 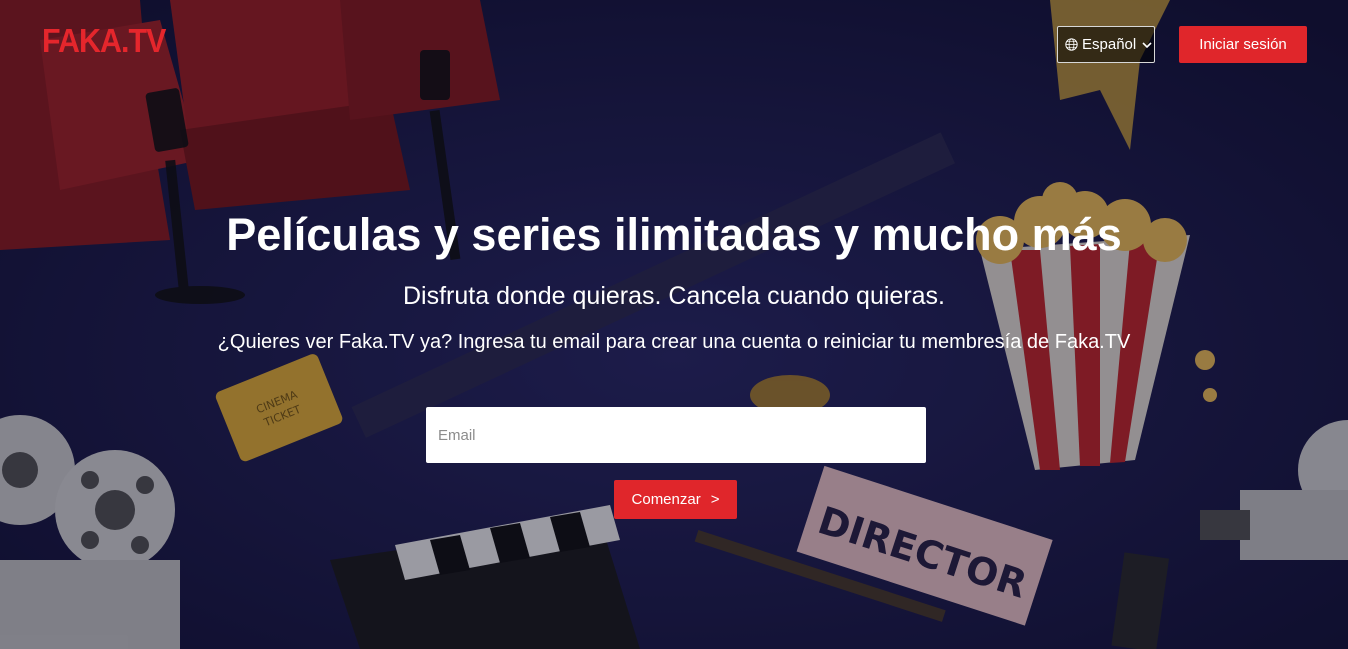 I want to click on language-select: Español, so click(x=1106, y=44).